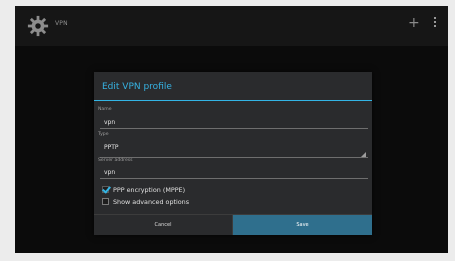  I want to click on ppp-encryption-label: PPP encryption (MPPE), so click(149, 189).